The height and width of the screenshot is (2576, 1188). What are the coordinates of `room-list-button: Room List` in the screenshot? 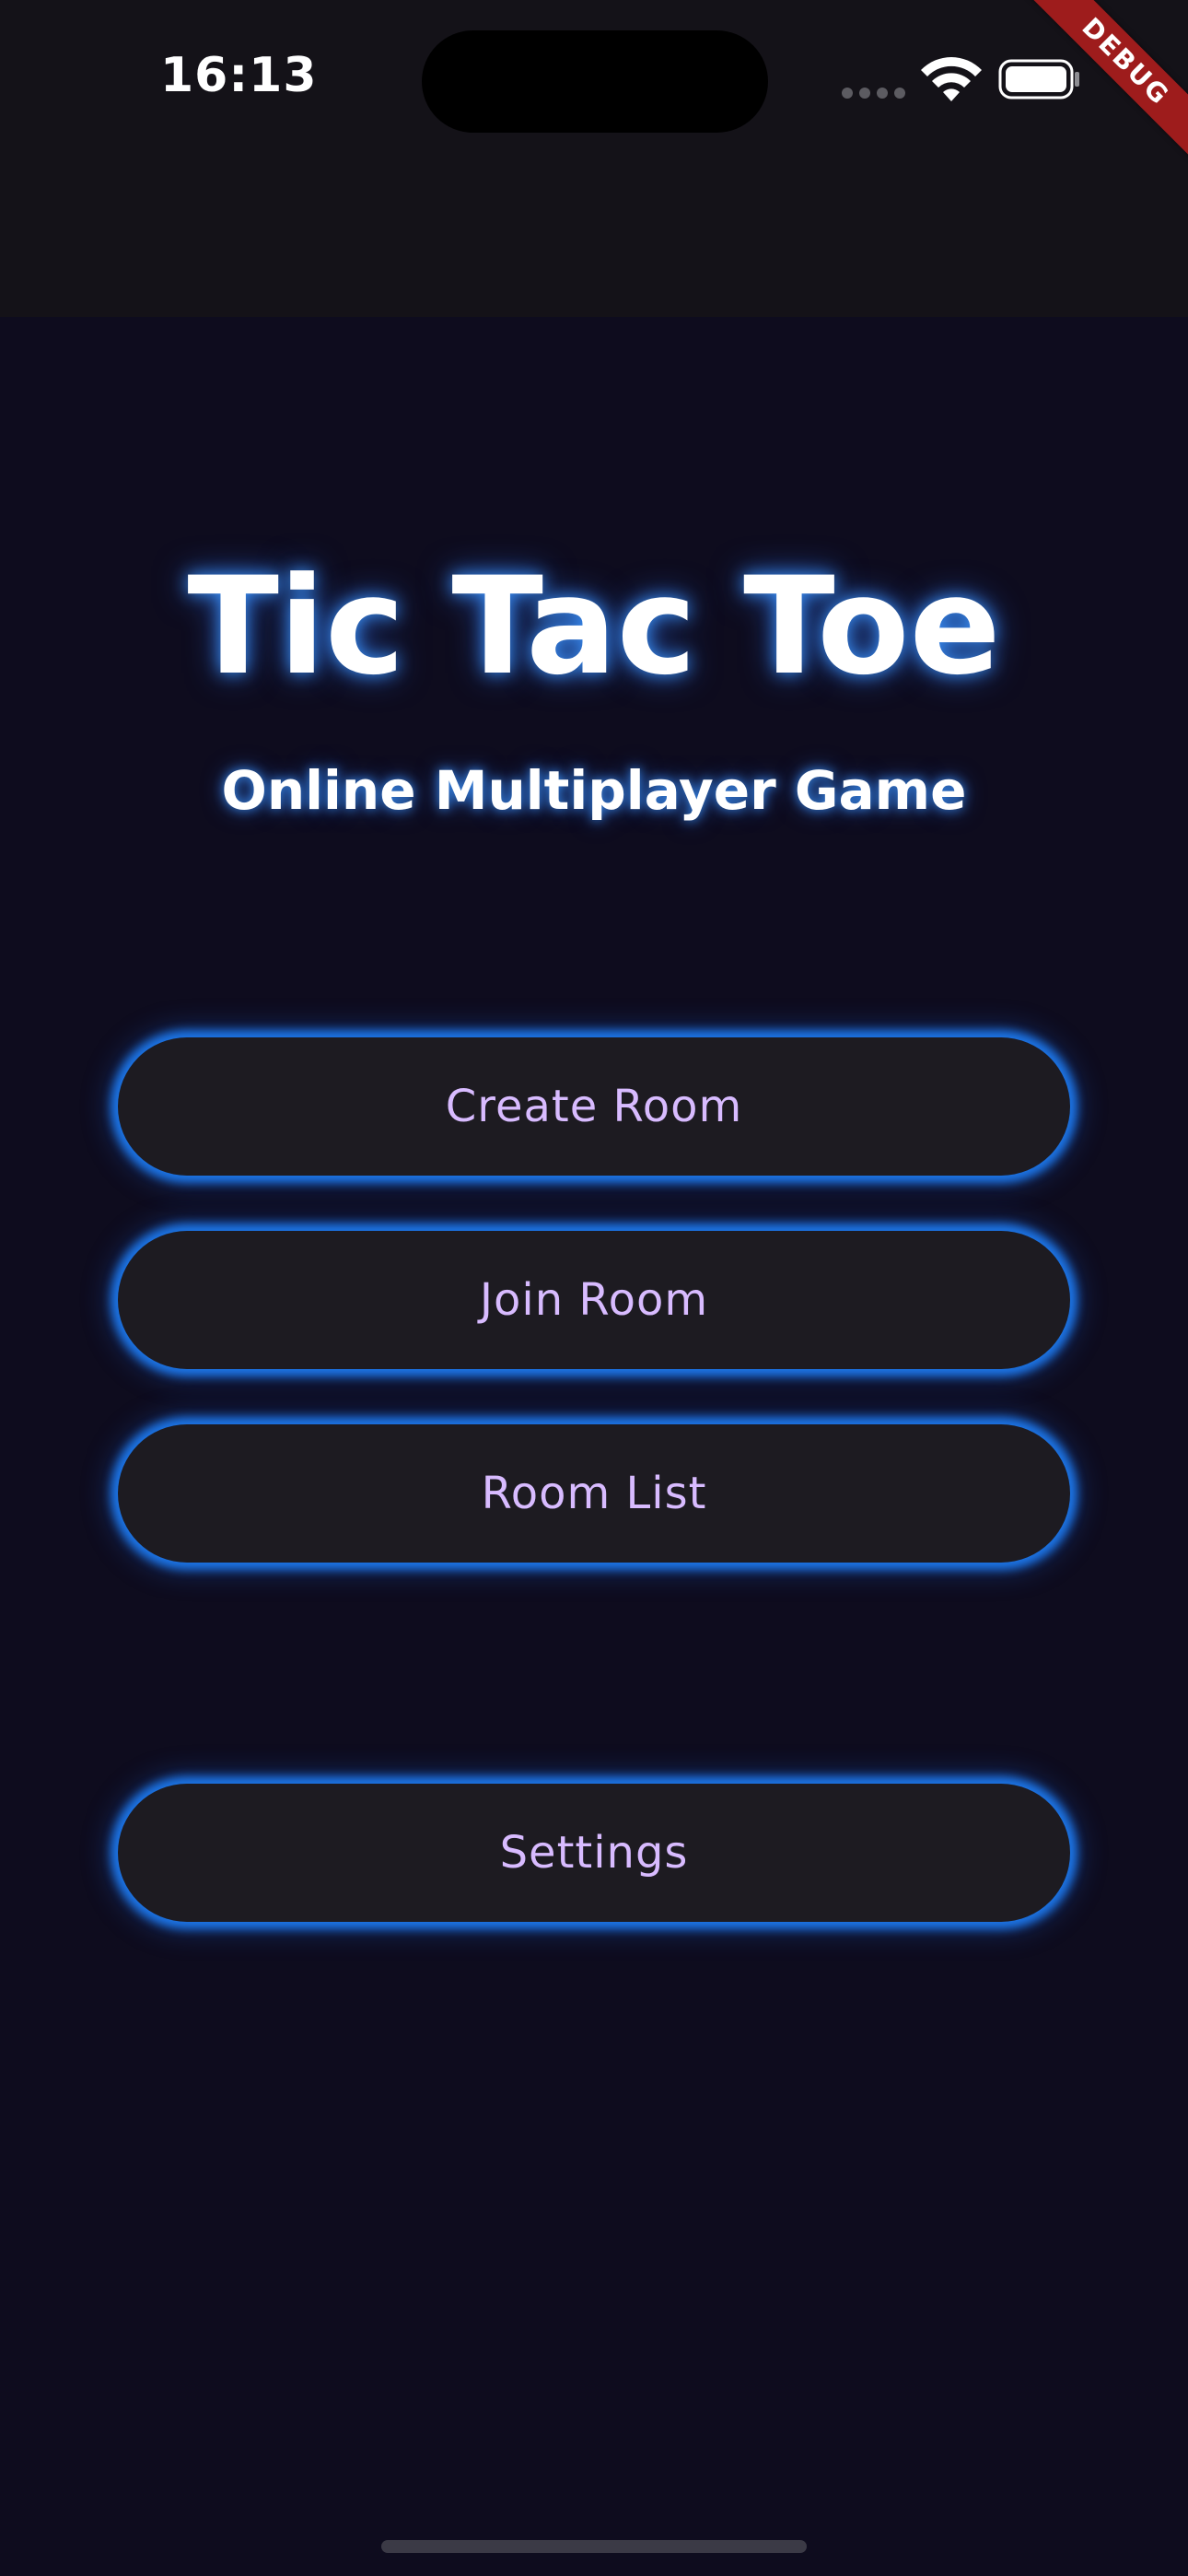 It's located at (594, 1493).